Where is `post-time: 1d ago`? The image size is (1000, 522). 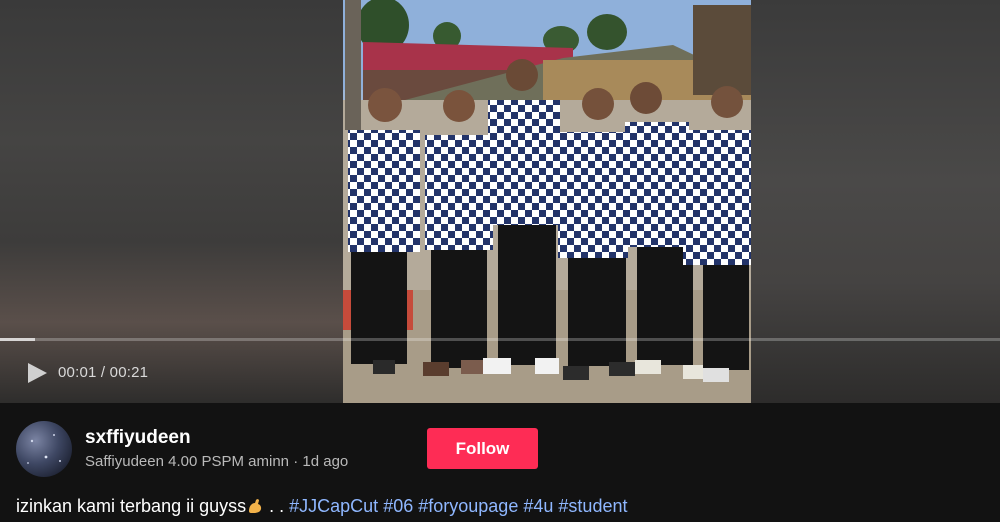
post-time: 1d ago is located at coordinates (325, 461).